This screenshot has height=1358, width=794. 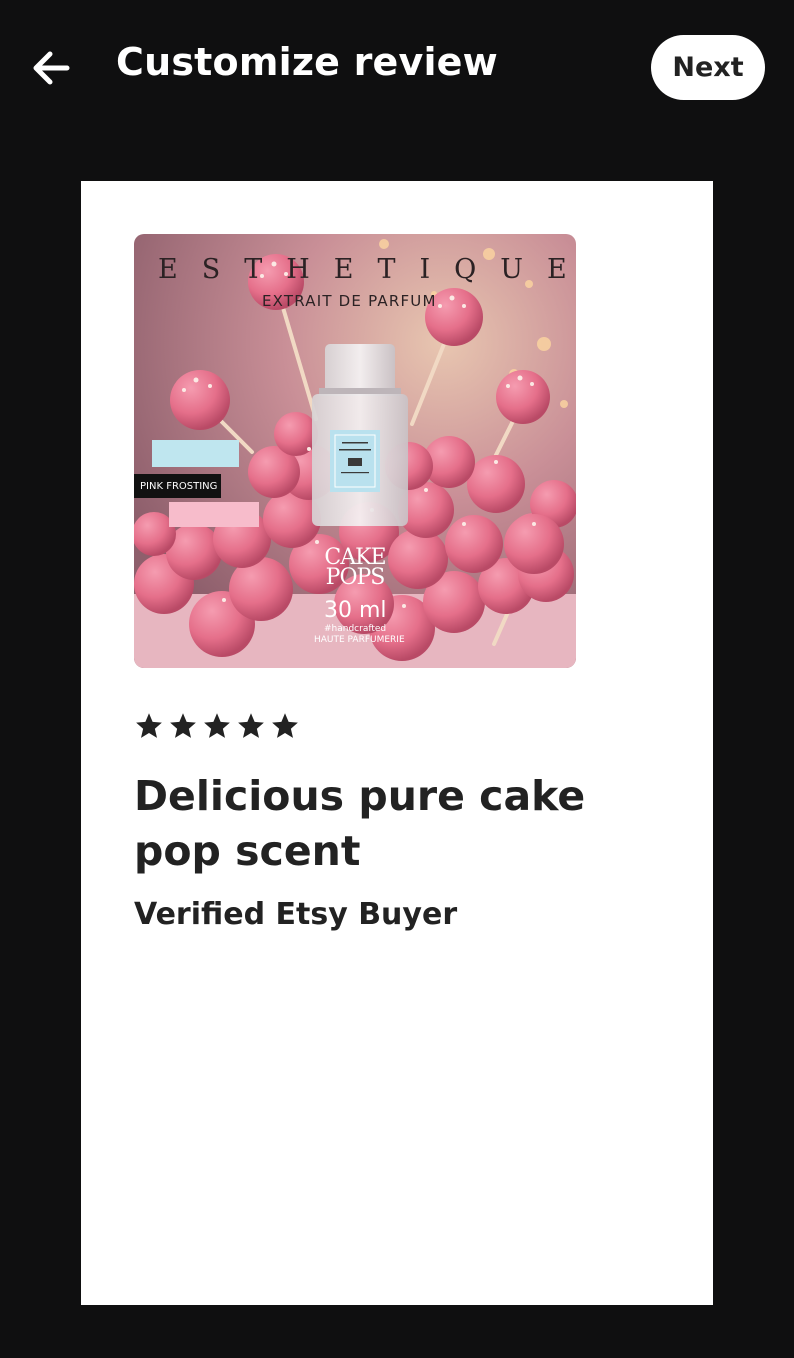 What do you see at coordinates (296, 914) in the screenshot?
I see `reviewer-name: Verified Etsy Buyer` at bounding box center [296, 914].